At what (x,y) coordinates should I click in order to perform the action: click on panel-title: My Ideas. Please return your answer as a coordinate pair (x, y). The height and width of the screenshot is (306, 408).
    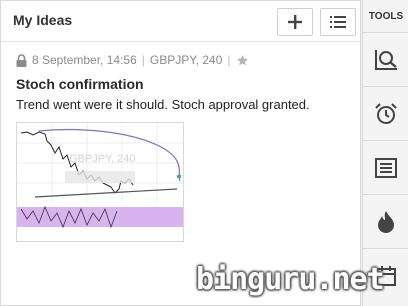
    Looking at the image, I should click on (43, 20).